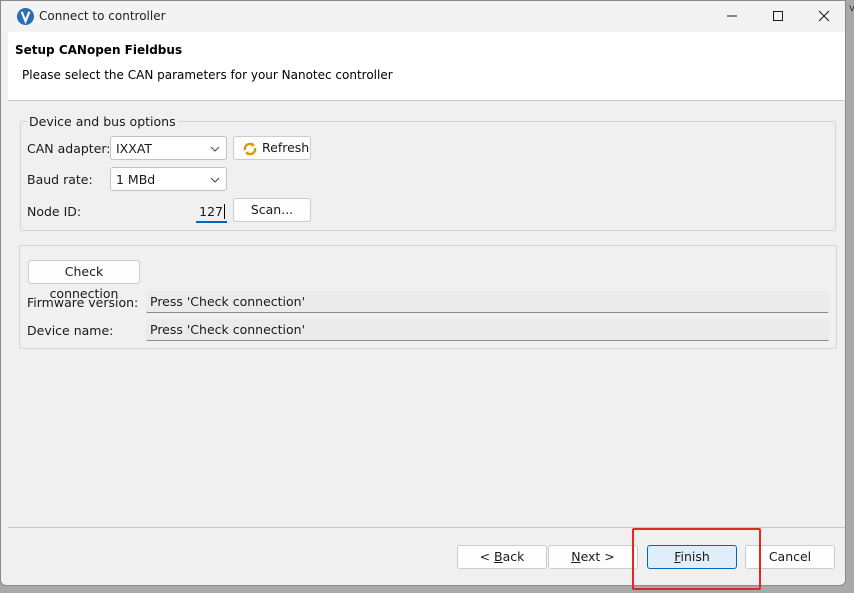 Image resolution: width=854 pixels, height=593 pixels. I want to click on maximize-button, so click(778, 16).